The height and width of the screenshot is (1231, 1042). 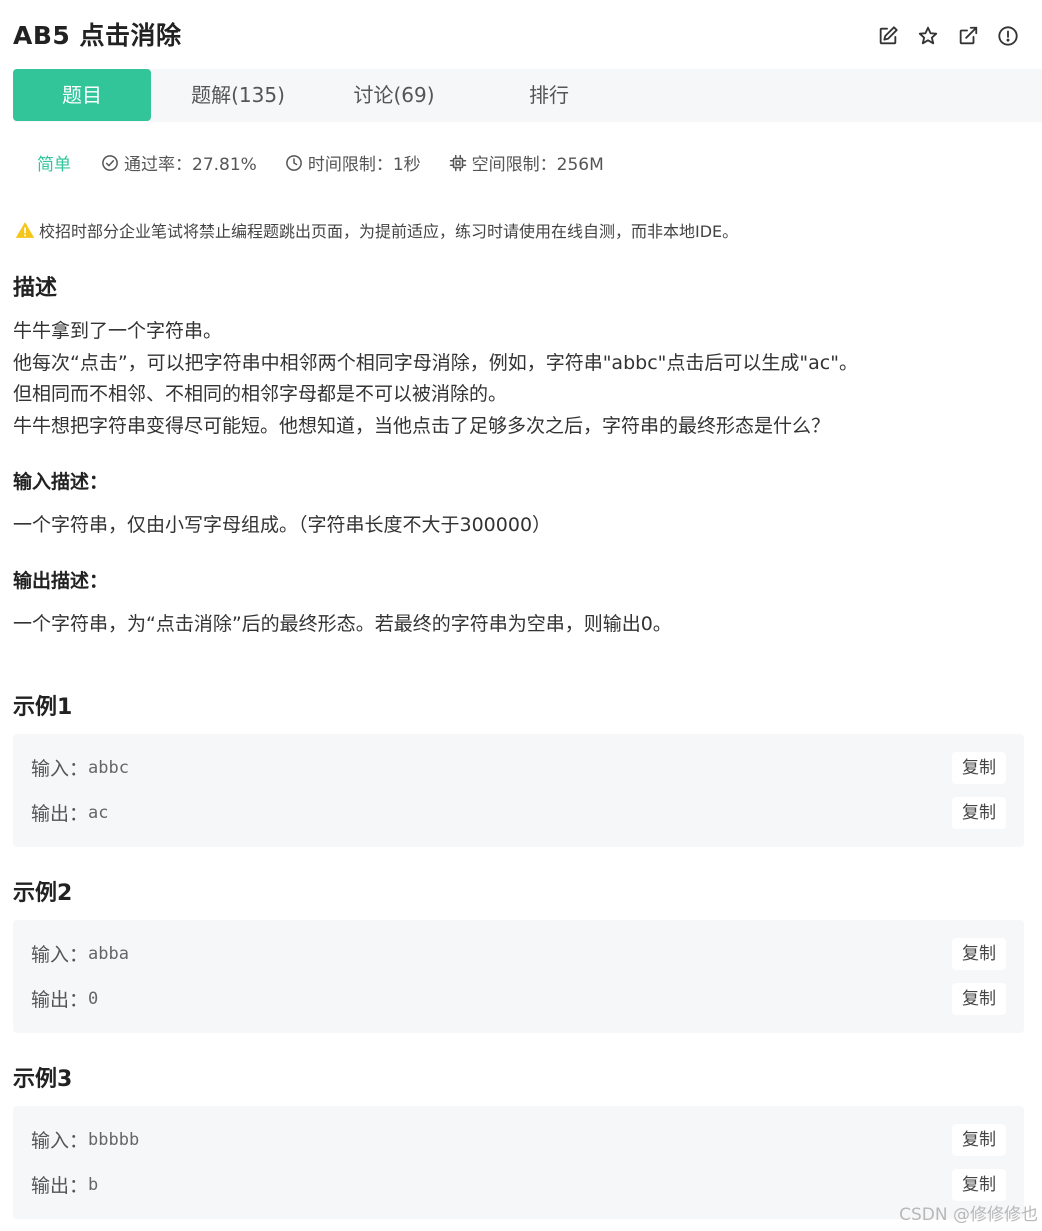 I want to click on output-value: b, so click(x=93, y=1185).